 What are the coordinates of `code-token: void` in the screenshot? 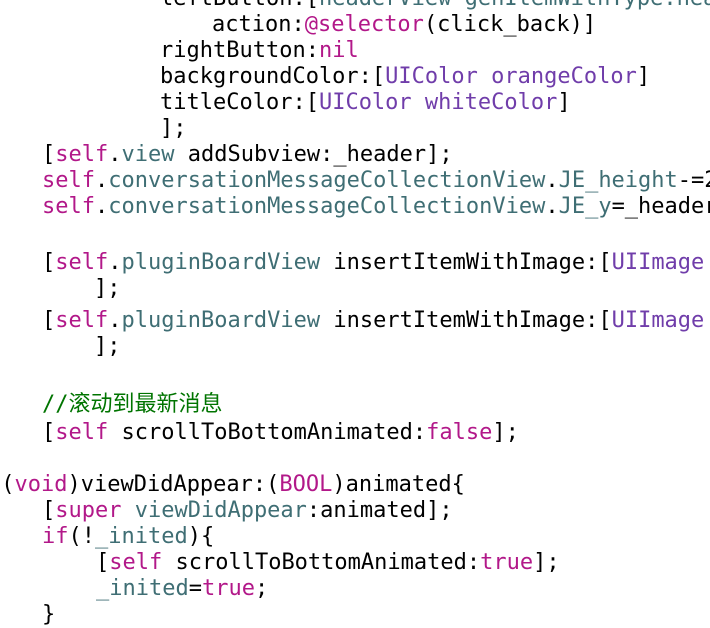 It's located at (41, 484).